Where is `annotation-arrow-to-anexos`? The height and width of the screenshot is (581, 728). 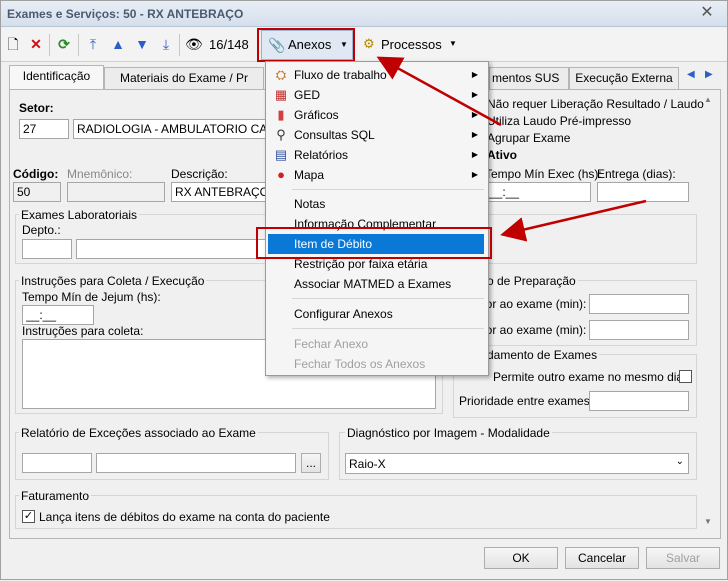
annotation-arrow-to-anexos is located at coordinates (439, 91).